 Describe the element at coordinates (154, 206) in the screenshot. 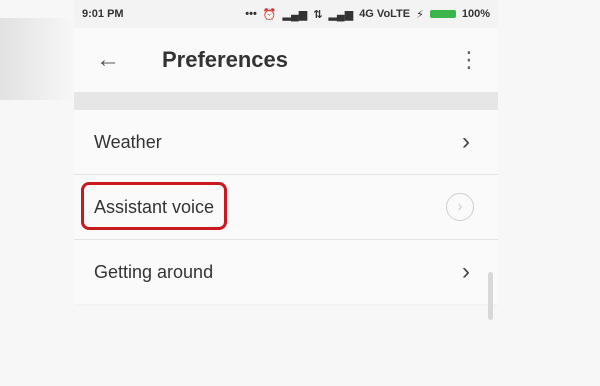

I see `item-label-assistant-voice: Assistant voice` at that location.